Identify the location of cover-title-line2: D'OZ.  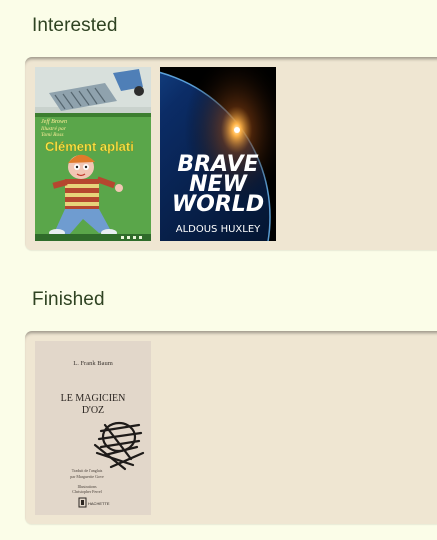
(93, 410).